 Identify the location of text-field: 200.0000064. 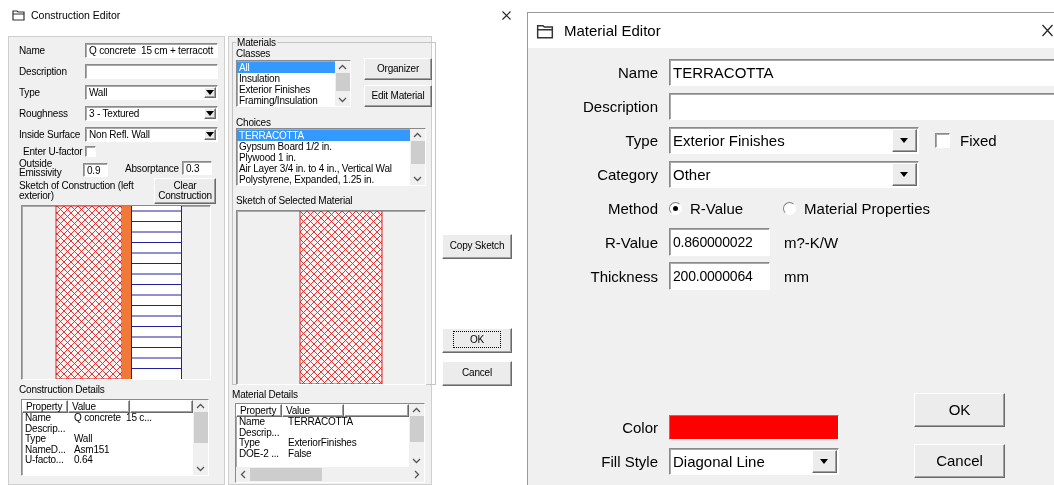
(719, 276).